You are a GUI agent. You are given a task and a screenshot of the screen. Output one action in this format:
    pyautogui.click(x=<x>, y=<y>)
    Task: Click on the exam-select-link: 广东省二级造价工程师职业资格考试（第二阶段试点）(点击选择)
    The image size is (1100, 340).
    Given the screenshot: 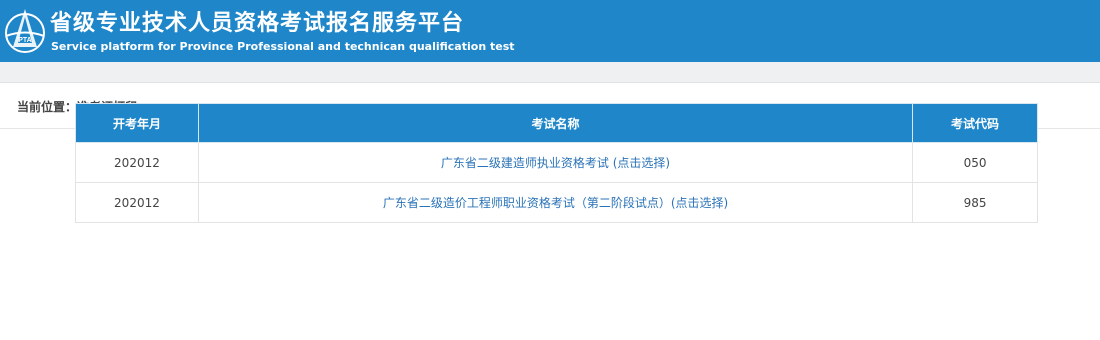 What is the action you would take?
    pyautogui.click(x=555, y=203)
    